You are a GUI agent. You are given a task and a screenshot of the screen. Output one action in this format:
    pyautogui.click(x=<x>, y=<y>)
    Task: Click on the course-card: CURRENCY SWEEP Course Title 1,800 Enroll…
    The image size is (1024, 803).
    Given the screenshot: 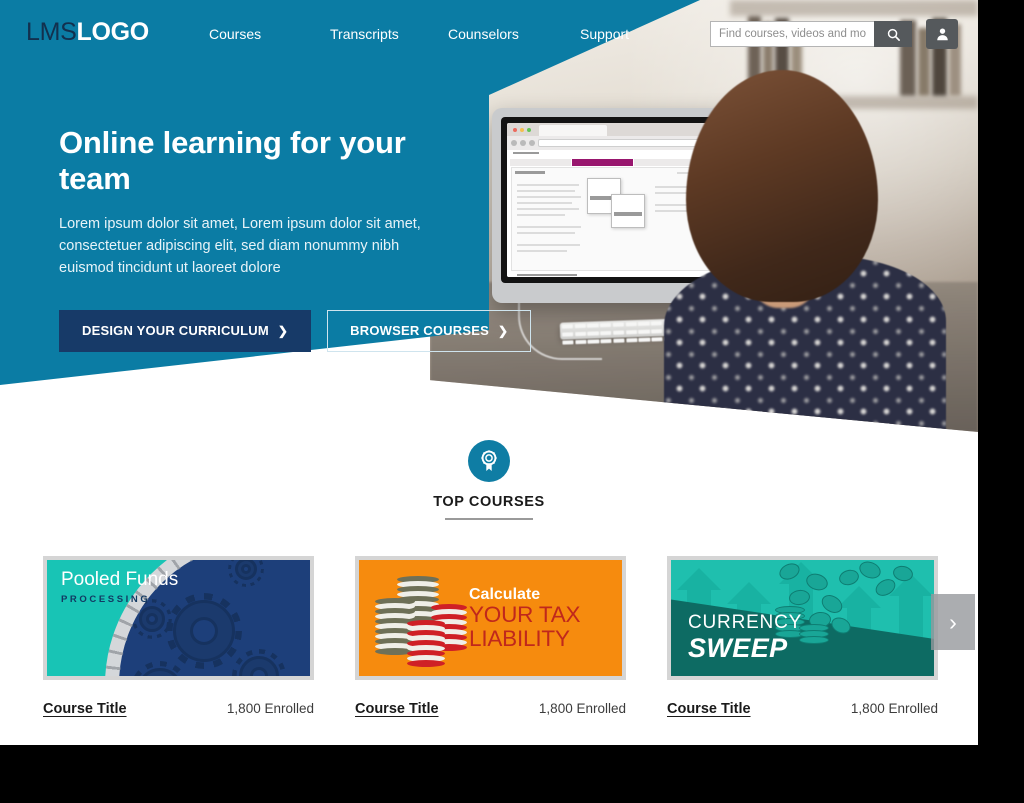 What is the action you would take?
    pyautogui.click(x=802, y=636)
    